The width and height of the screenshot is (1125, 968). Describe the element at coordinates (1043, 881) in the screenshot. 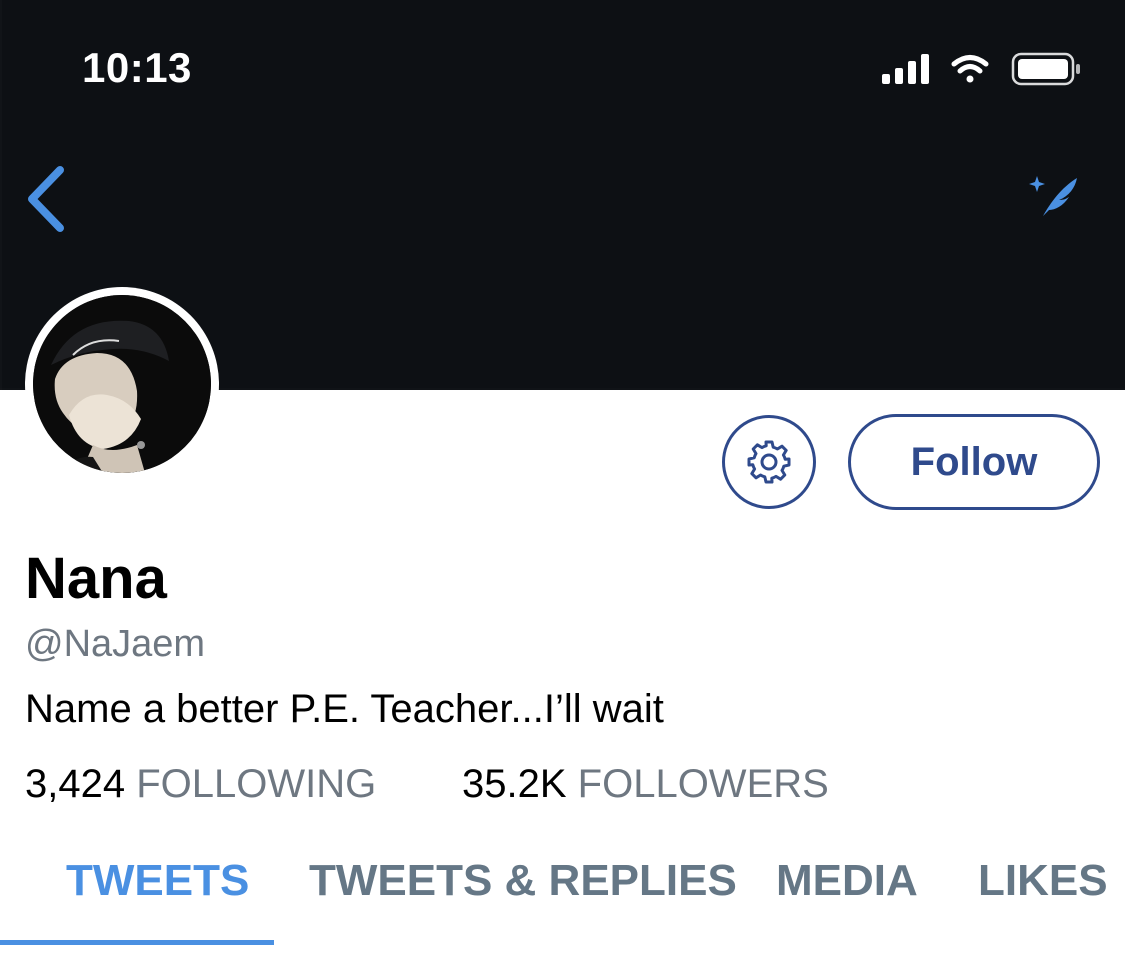

I see `tab-likes: LIKES` at that location.